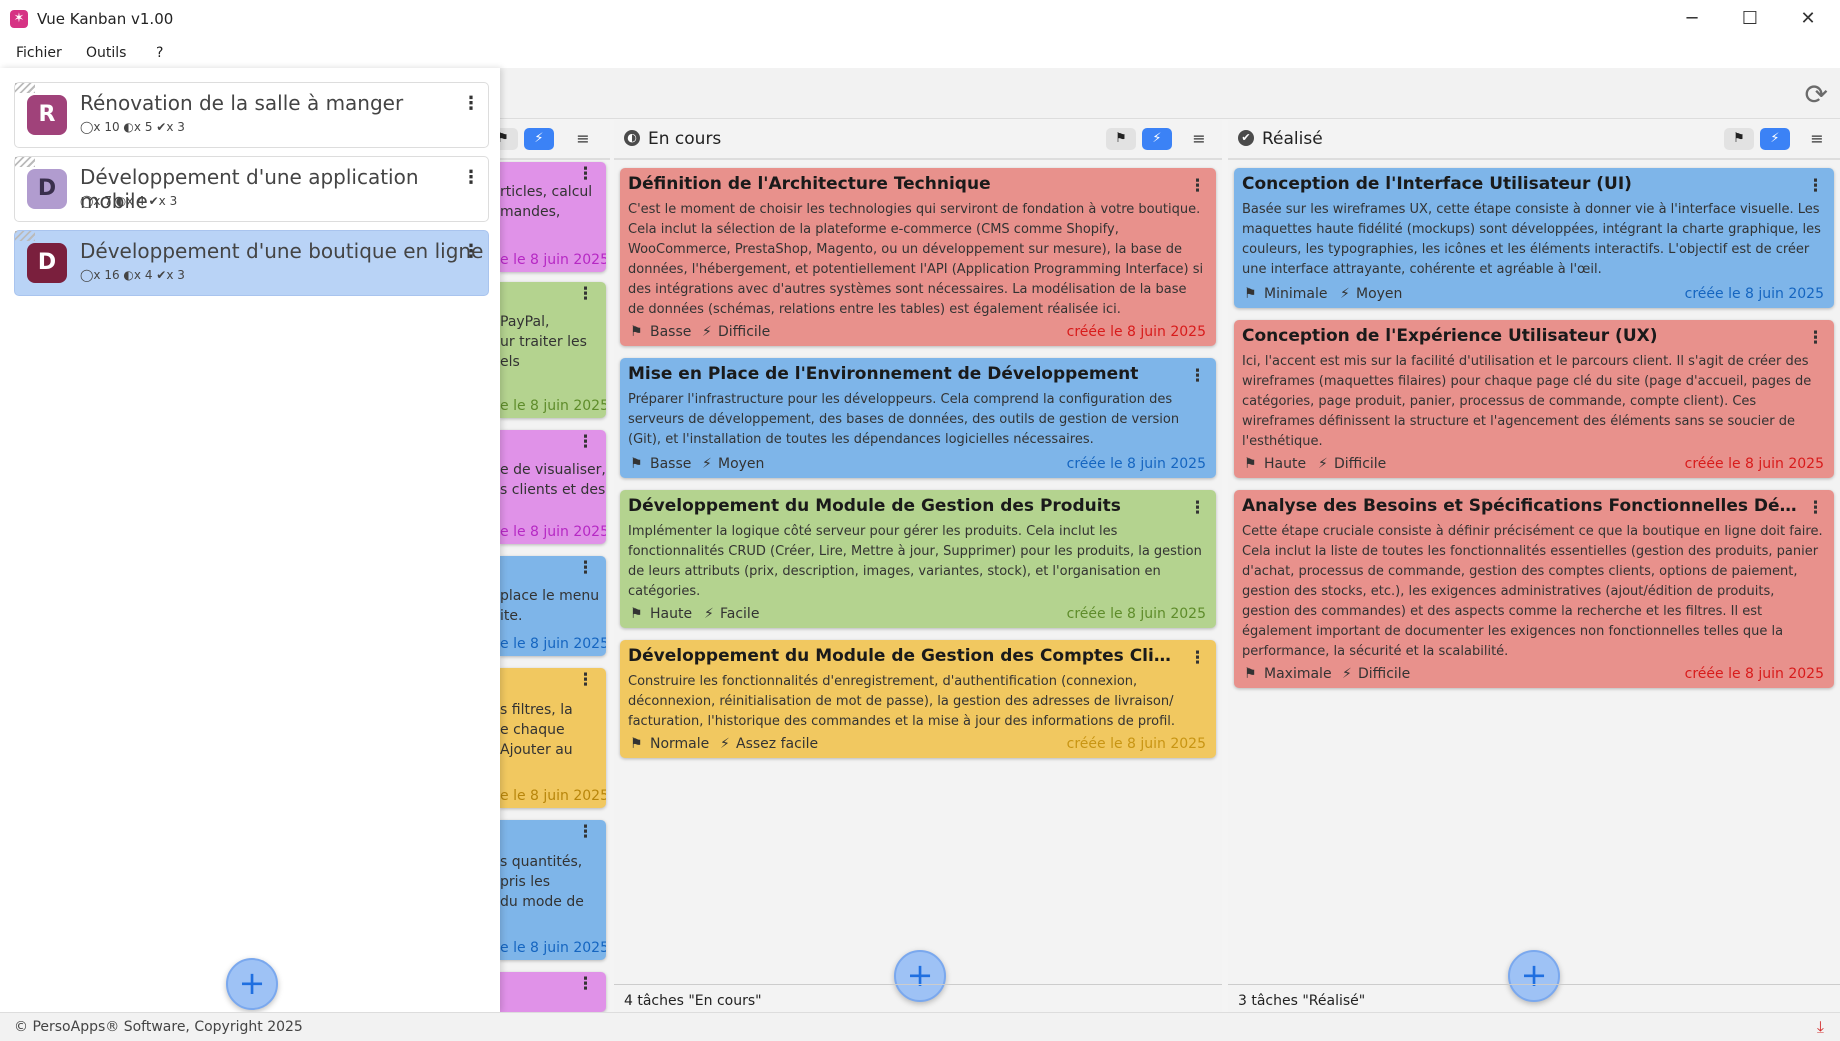  I want to click on card-title: Définition de l'Architecture Technique, so click(809, 184).